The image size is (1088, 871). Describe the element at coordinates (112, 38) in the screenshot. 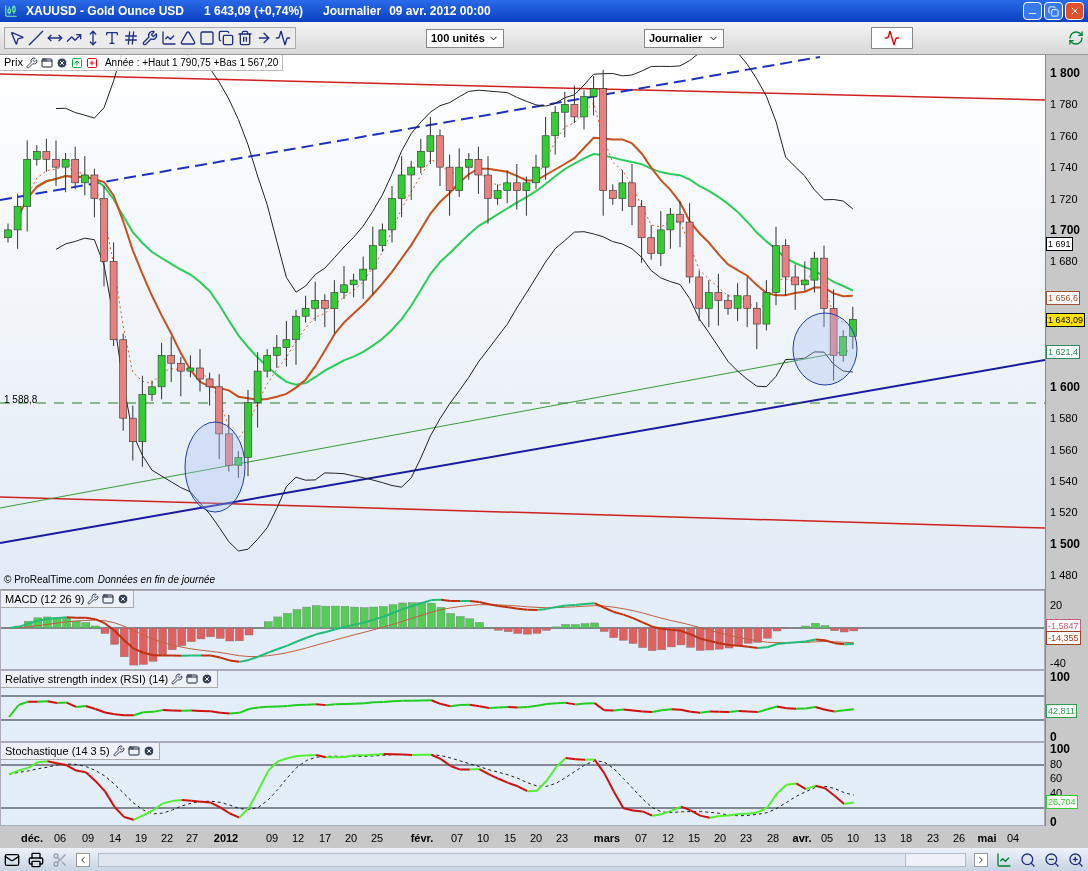

I see `text-icon` at that location.